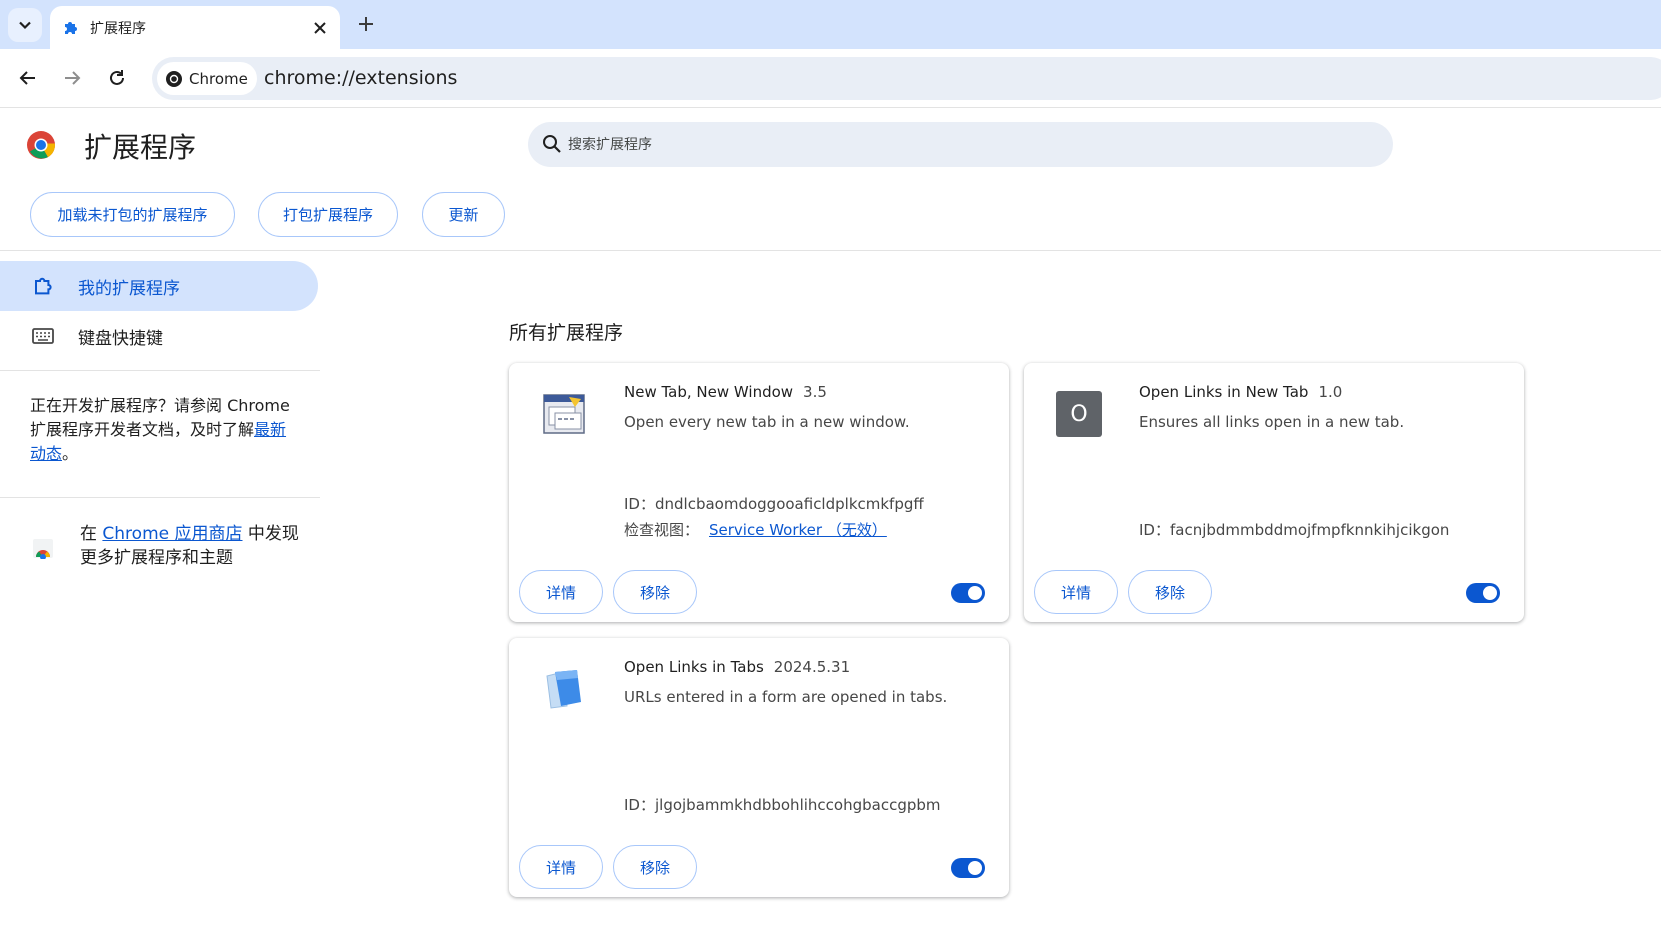 This screenshot has height=941, width=1661. What do you see at coordinates (1294, 530) in the screenshot?
I see `extension-id: ID：facnjbdmmbddmojfmpfknnkihjcikgon` at bounding box center [1294, 530].